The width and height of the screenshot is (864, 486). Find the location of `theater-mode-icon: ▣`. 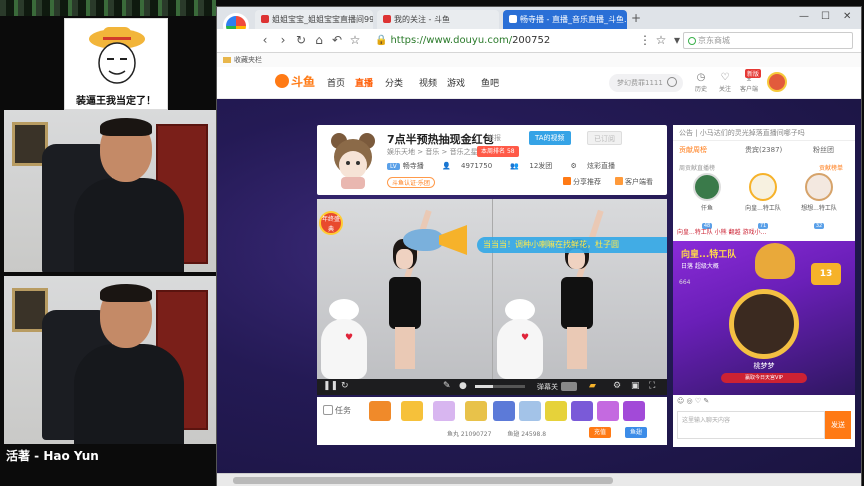

theater-mode-icon: ▣ is located at coordinates (635, 386).